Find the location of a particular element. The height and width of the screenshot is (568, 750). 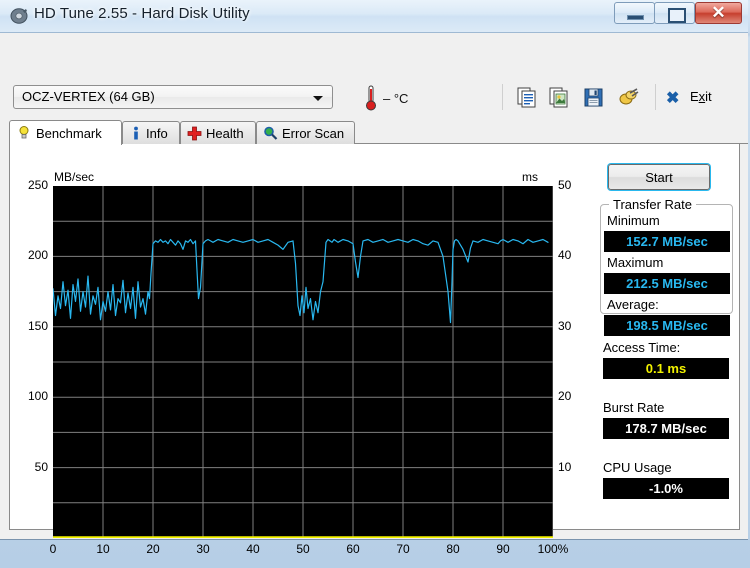

save-button is located at coordinates (594, 97).